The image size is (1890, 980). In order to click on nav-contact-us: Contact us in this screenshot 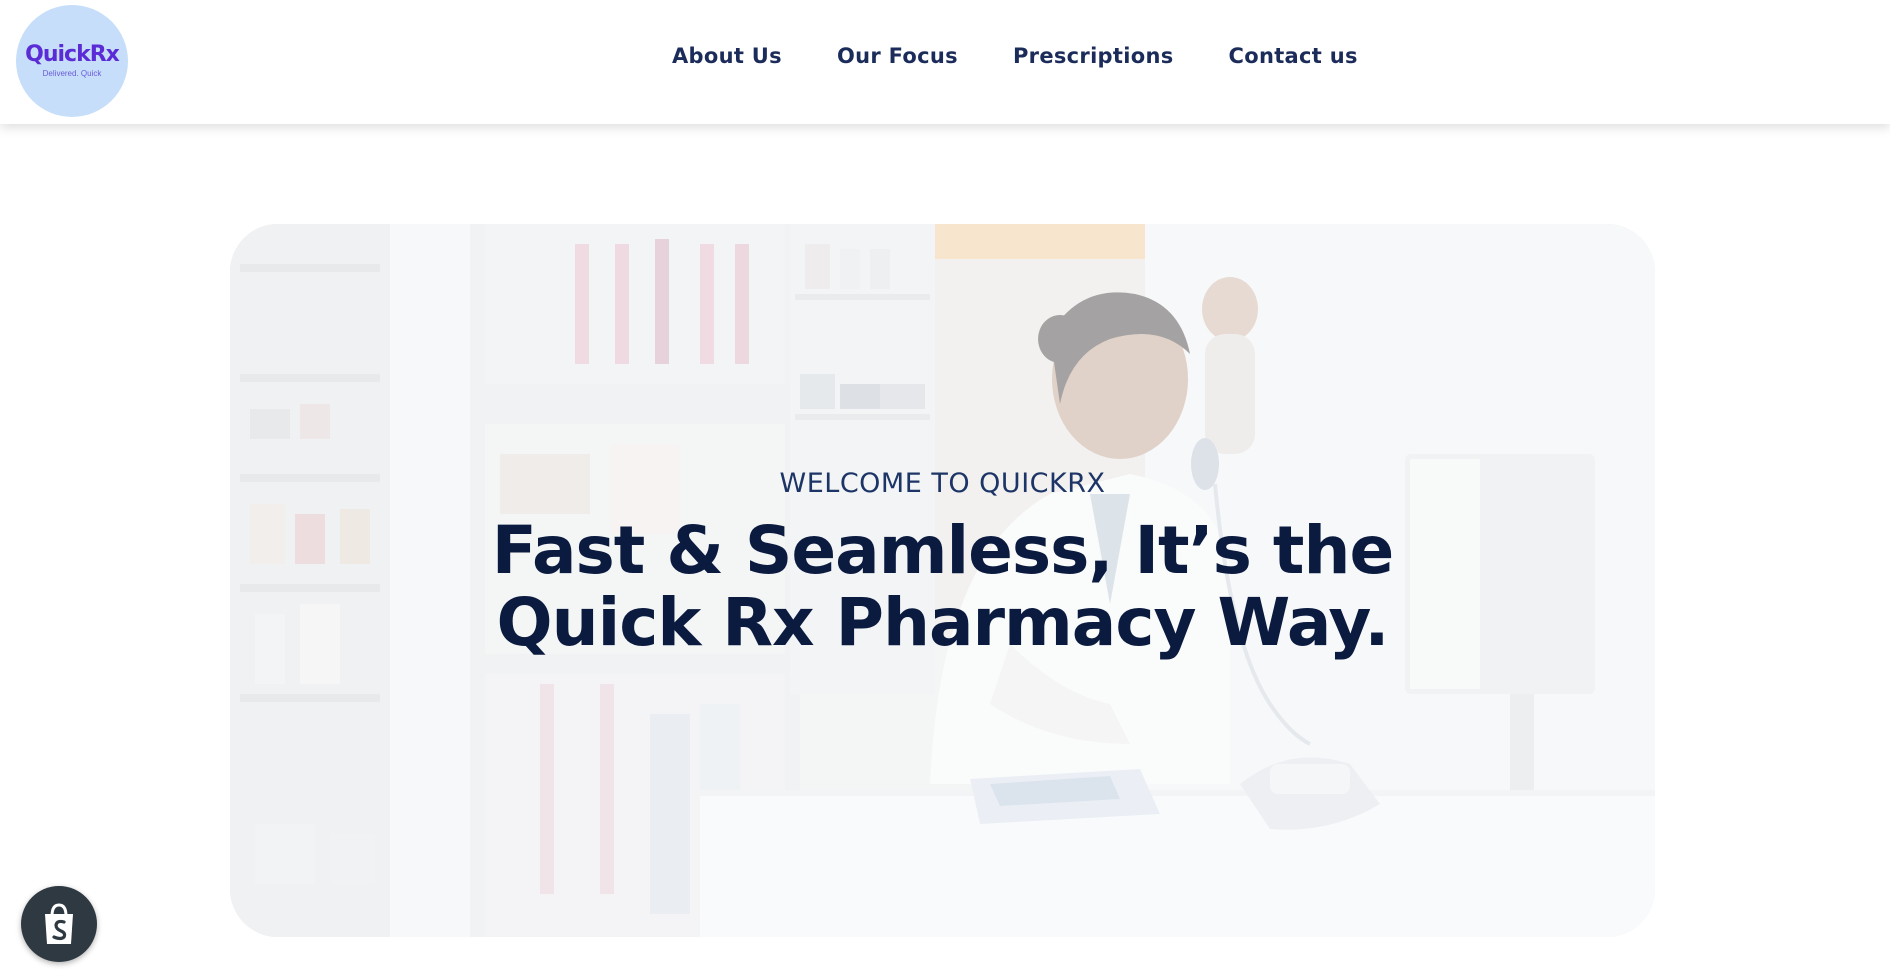, I will do `click(1293, 56)`.